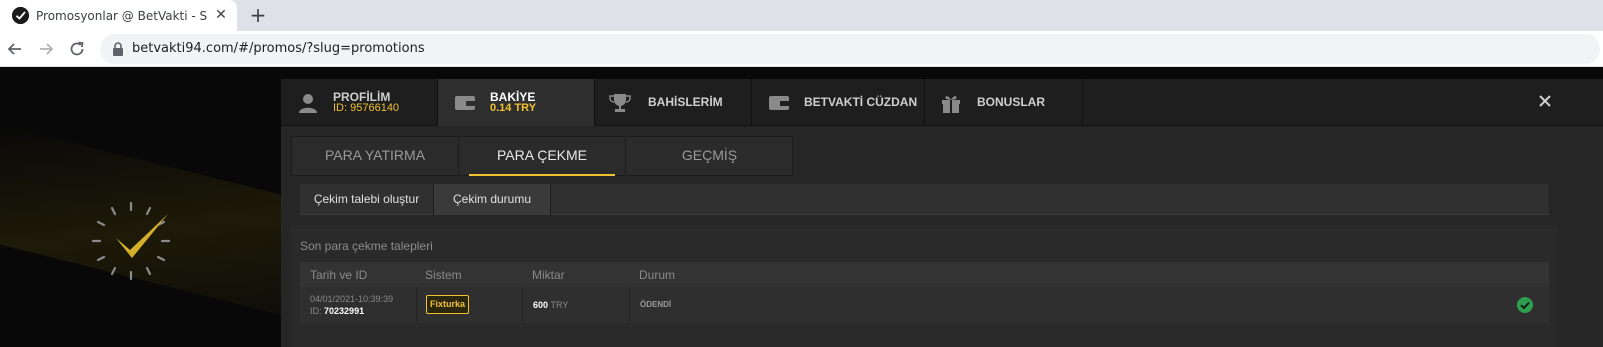 The width and height of the screenshot is (1603, 347). I want to click on history-title: Son para çekme talepleri, so click(366, 246).